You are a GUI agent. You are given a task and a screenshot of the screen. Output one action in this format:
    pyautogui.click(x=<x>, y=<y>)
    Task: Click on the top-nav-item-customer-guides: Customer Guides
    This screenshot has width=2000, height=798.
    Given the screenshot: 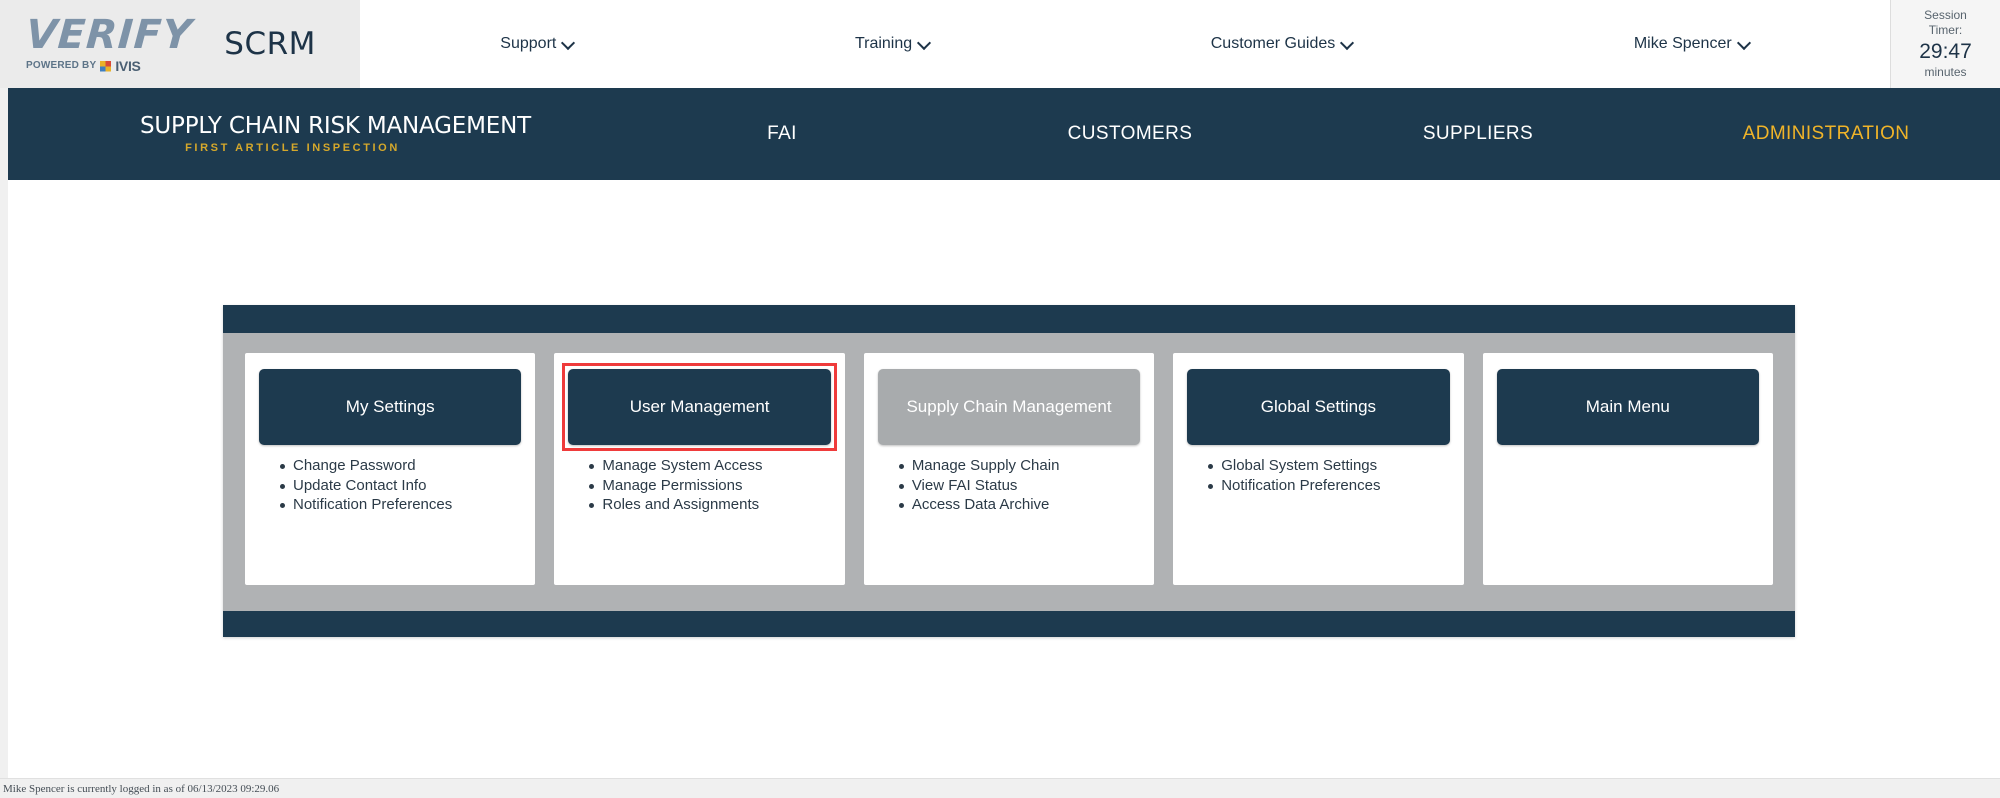 What is the action you would take?
    pyautogui.click(x=1282, y=44)
    